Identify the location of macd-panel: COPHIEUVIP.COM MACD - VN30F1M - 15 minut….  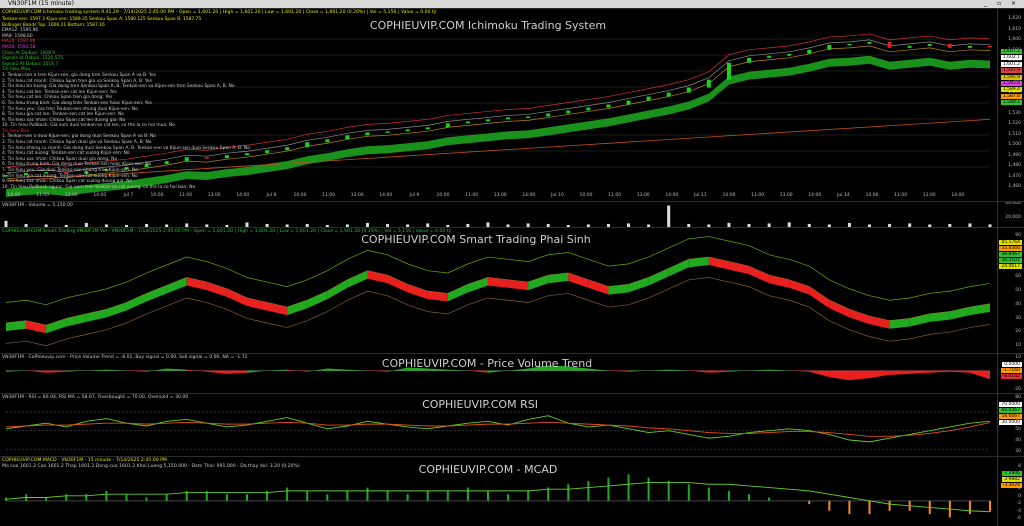
(512, 491).